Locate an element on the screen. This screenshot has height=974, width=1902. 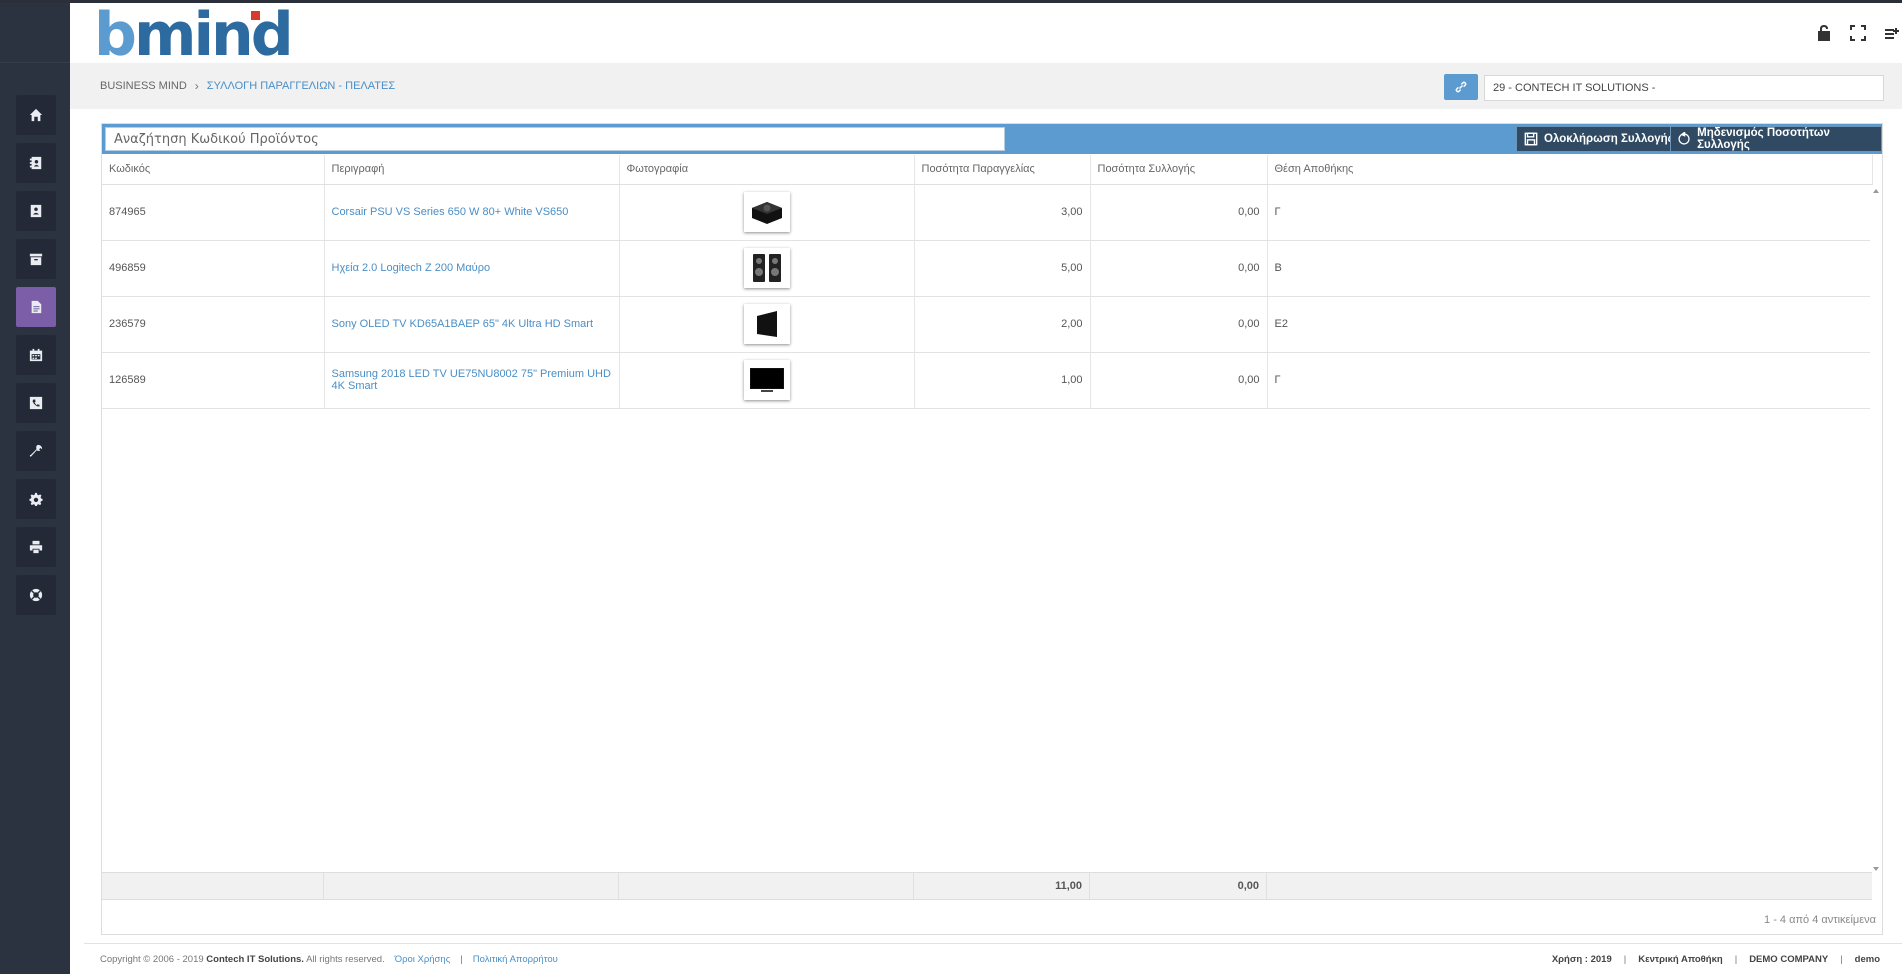
customer-card-icon is located at coordinates (36, 211).